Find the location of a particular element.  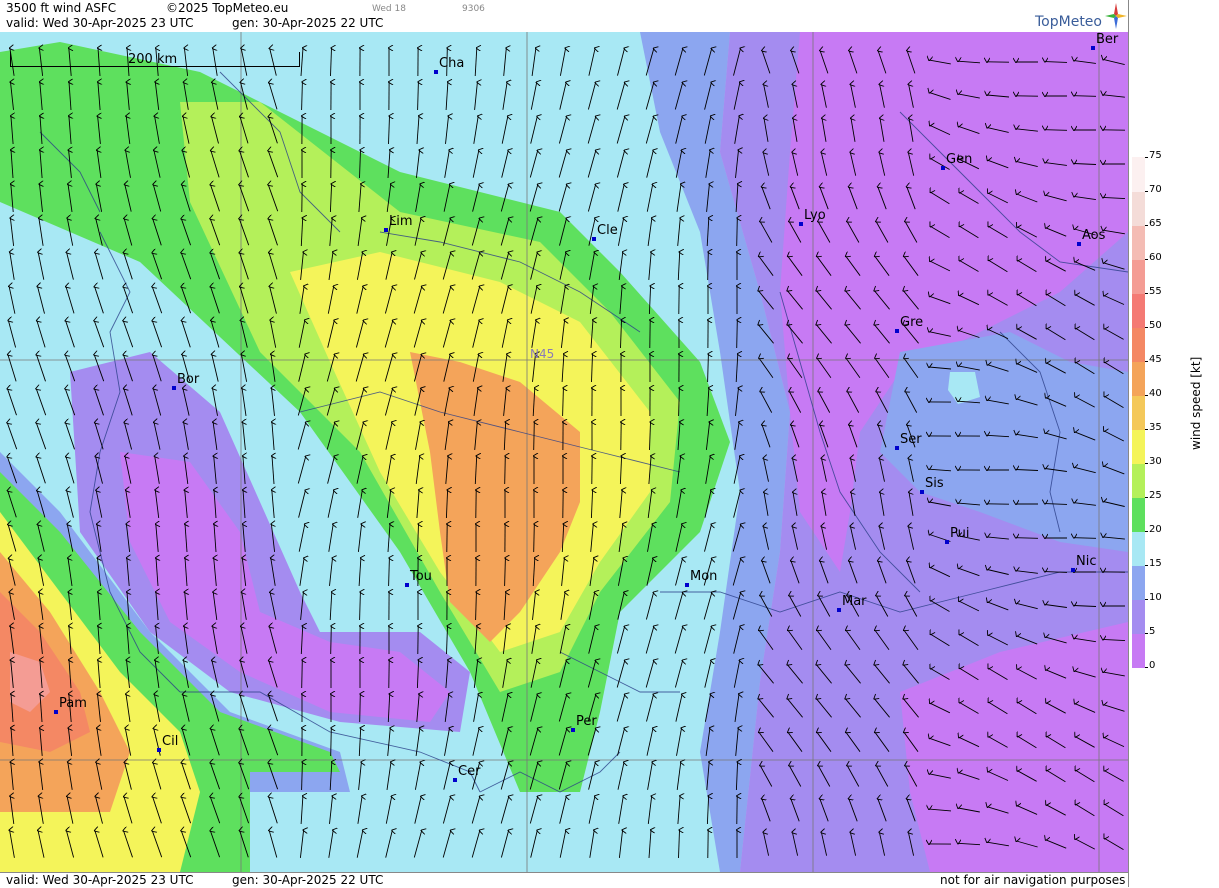

city-label: Nic is located at coordinates (1086, 561).